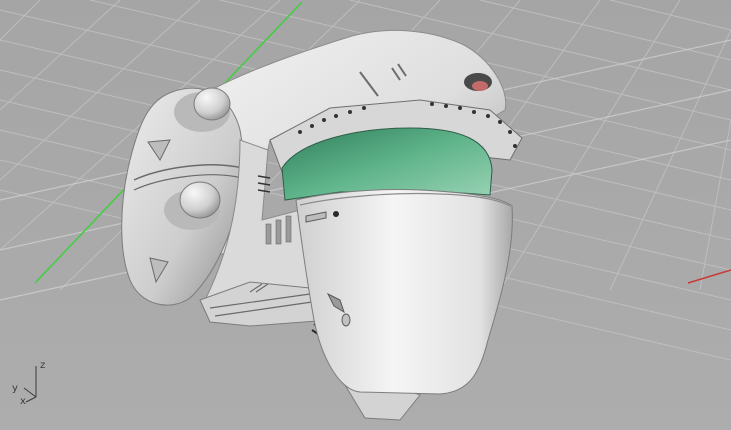  What do you see at coordinates (480, 86) in the screenshot?
I see `top-vent-inner` at bounding box center [480, 86].